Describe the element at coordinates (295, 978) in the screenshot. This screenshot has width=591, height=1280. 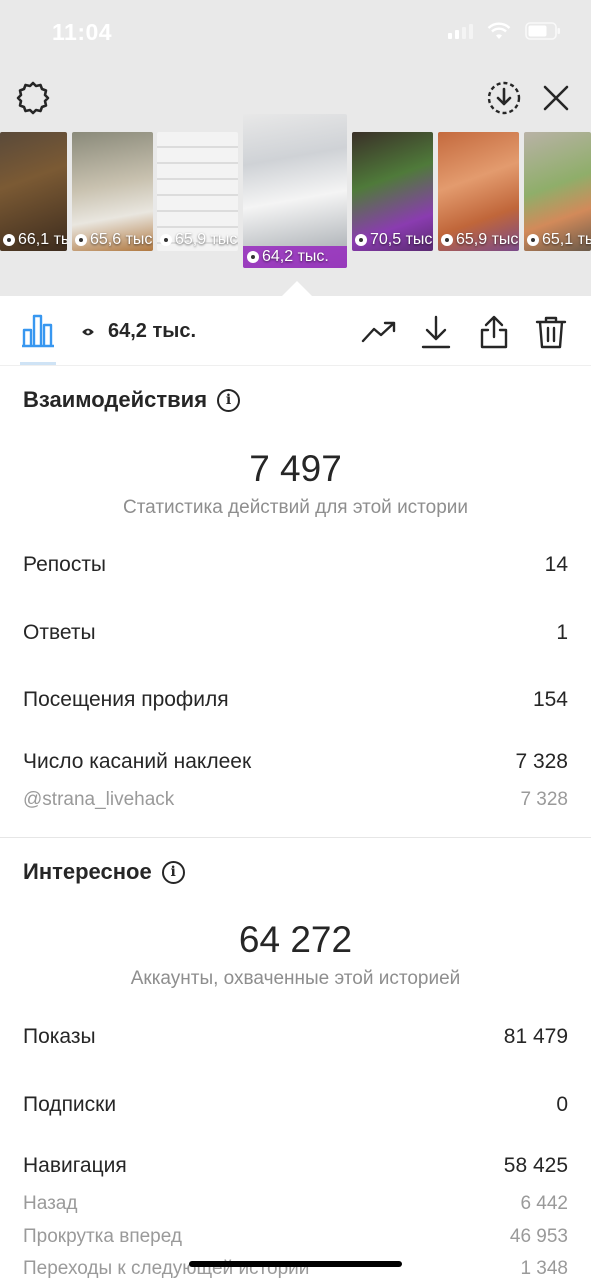
I see `discovery-caption: Аккаунты, охваченные этой историей` at that location.